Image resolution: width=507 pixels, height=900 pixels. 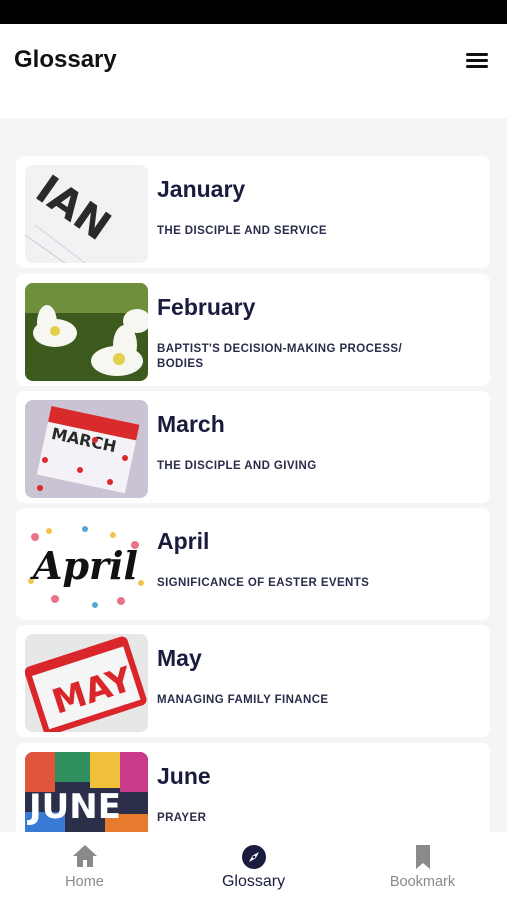 What do you see at coordinates (254, 859) in the screenshot?
I see `compass-icon` at bounding box center [254, 859].